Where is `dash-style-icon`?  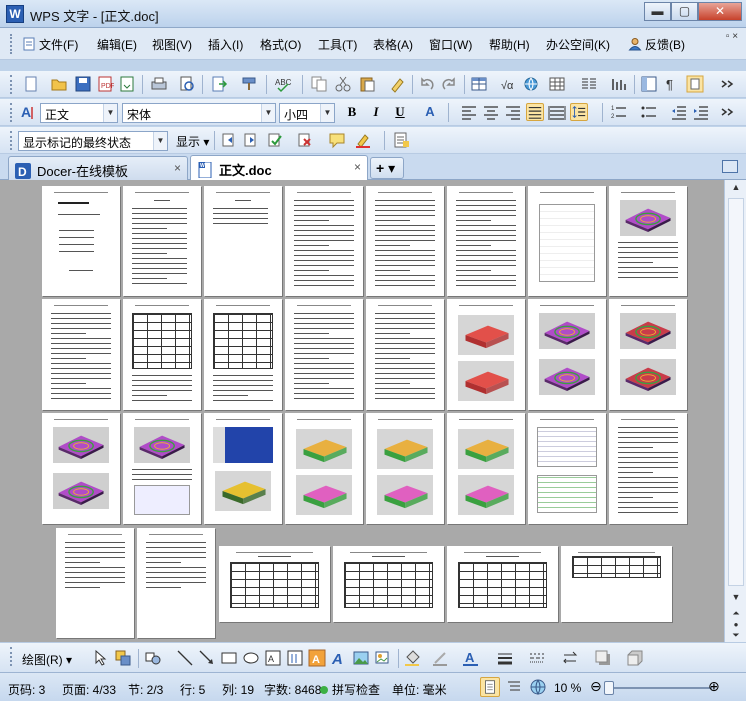 dash-style-icon is located at coordinates (537, 658).